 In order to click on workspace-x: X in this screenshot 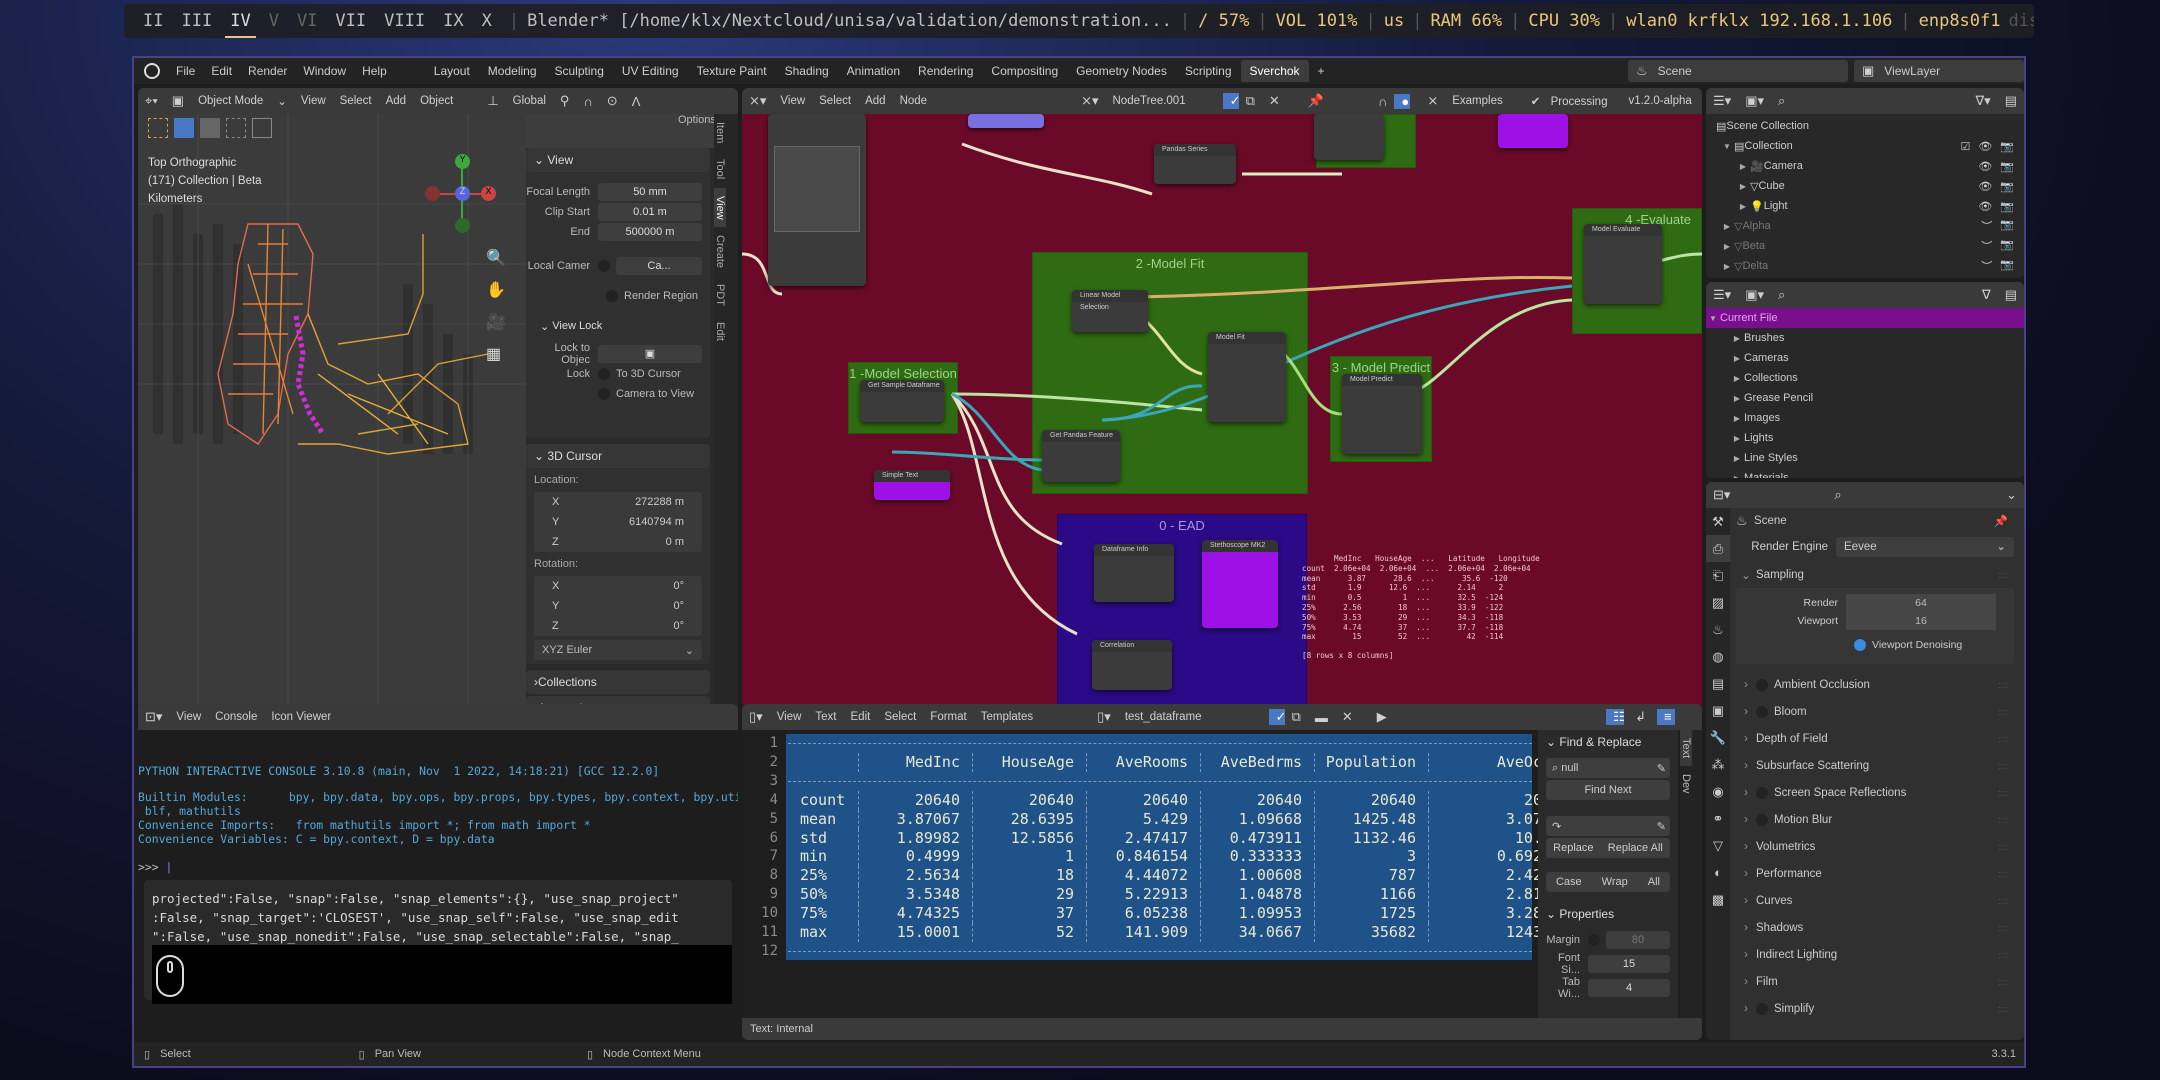, I will do `click(487, 21)`.